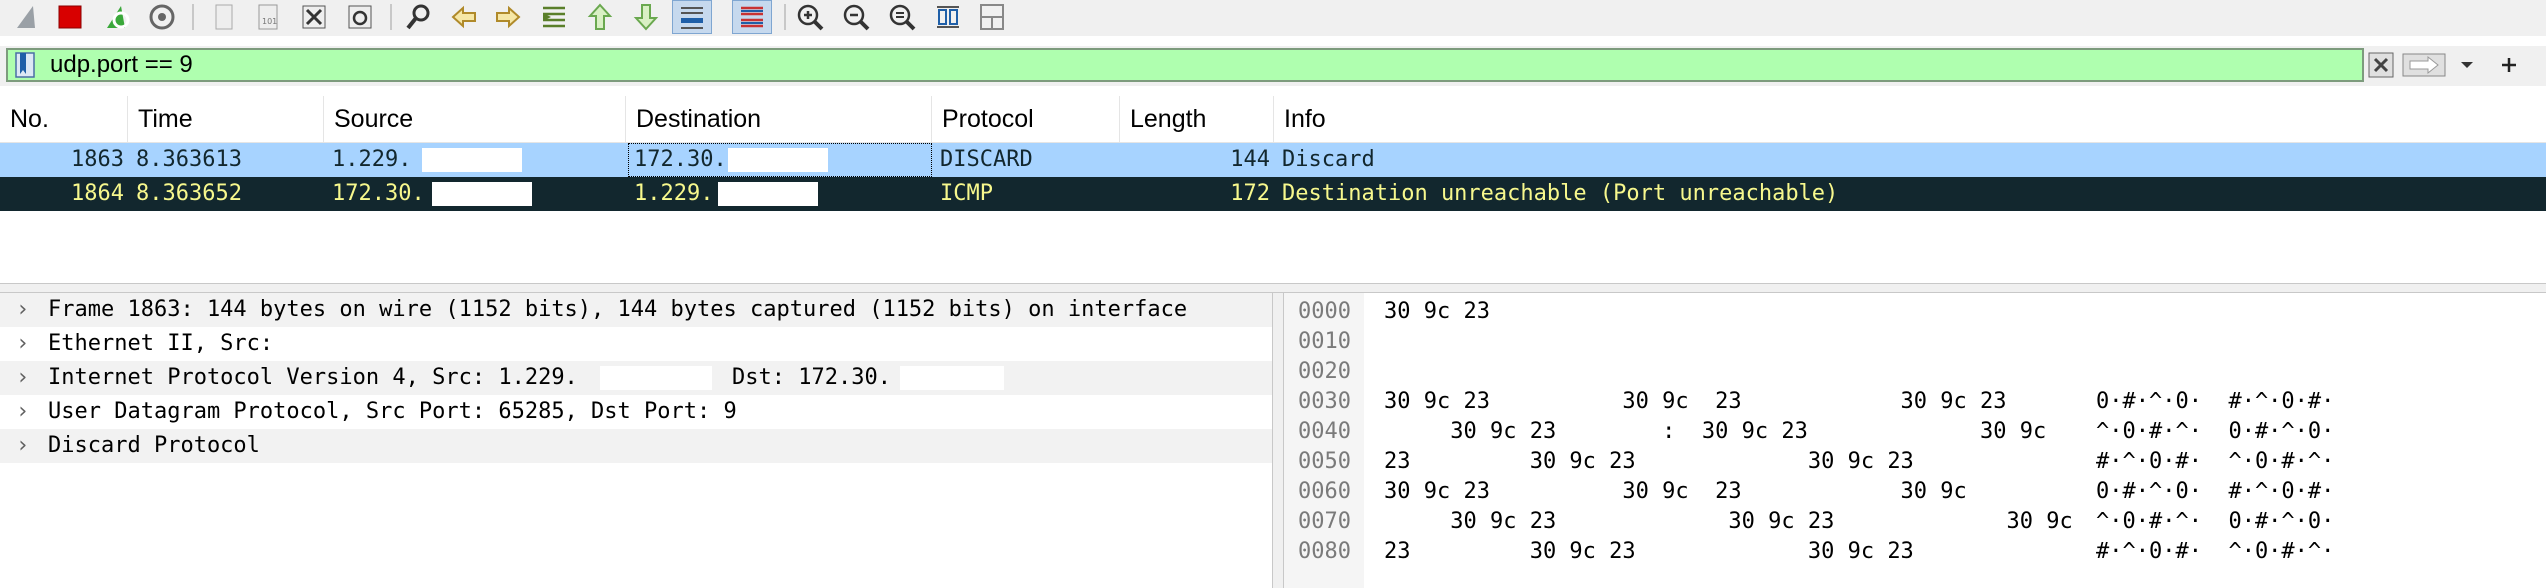 Image resolution: width=2546 pixels, height=588 pixels. Describe the element at coordinates (636, 344) in the screenshot. I see `tree-item-ethernet: › Ethernet II, Src:` at that location.